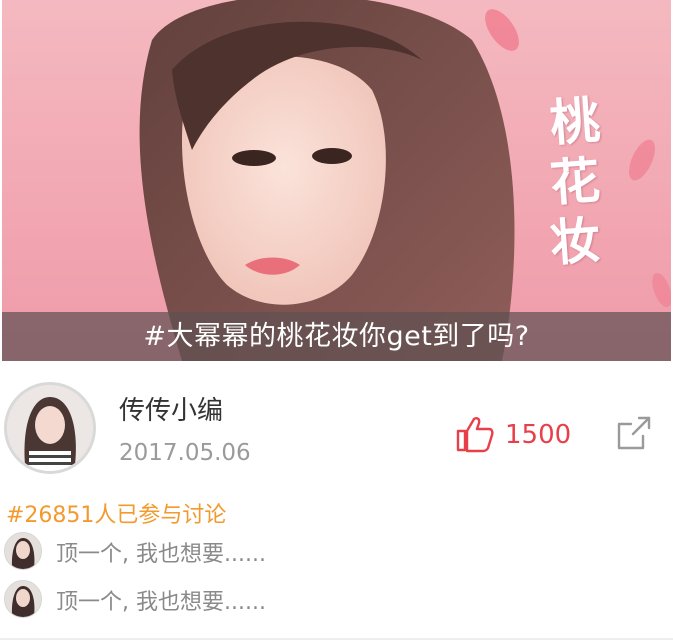 Image resolution: width=673 pixels, height=640 pixels. I want to click on author-name: 传传小编, so click(171, 408).